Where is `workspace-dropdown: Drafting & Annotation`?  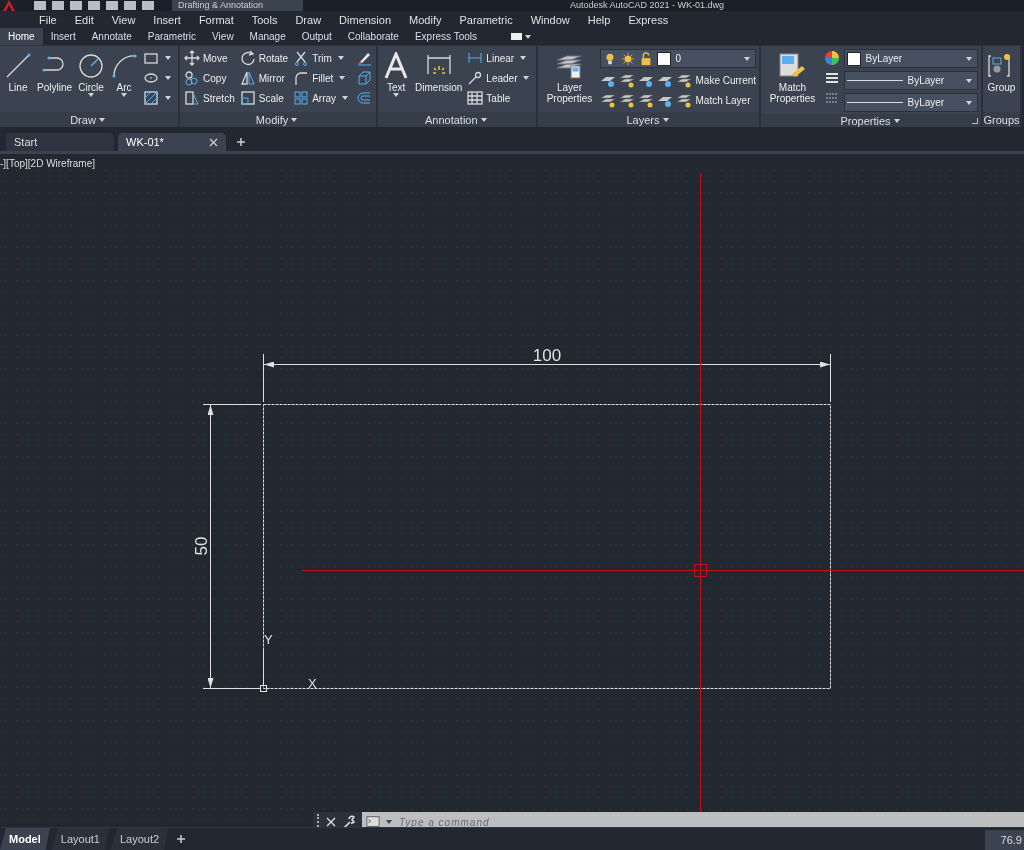 workspace-dropdown: Drafting & Annotation is located at coordinates (238, 5).